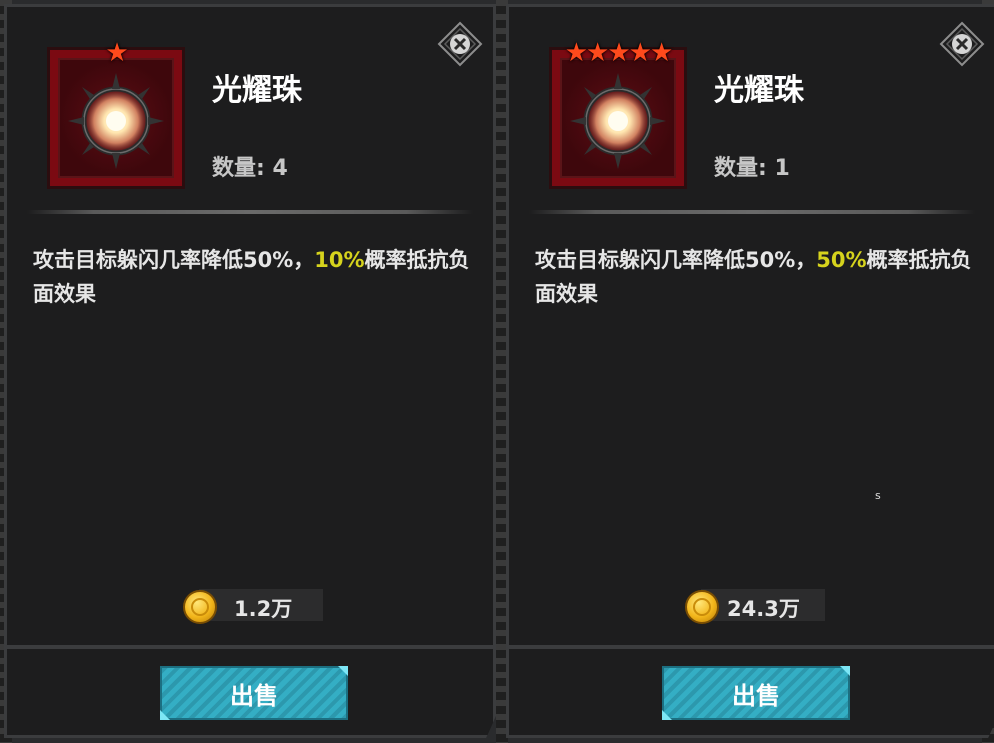  What do you see at coordinates (841, 260) in the screenshot?
I see `description-highlight: 50%` at bounding box center [841, 260].